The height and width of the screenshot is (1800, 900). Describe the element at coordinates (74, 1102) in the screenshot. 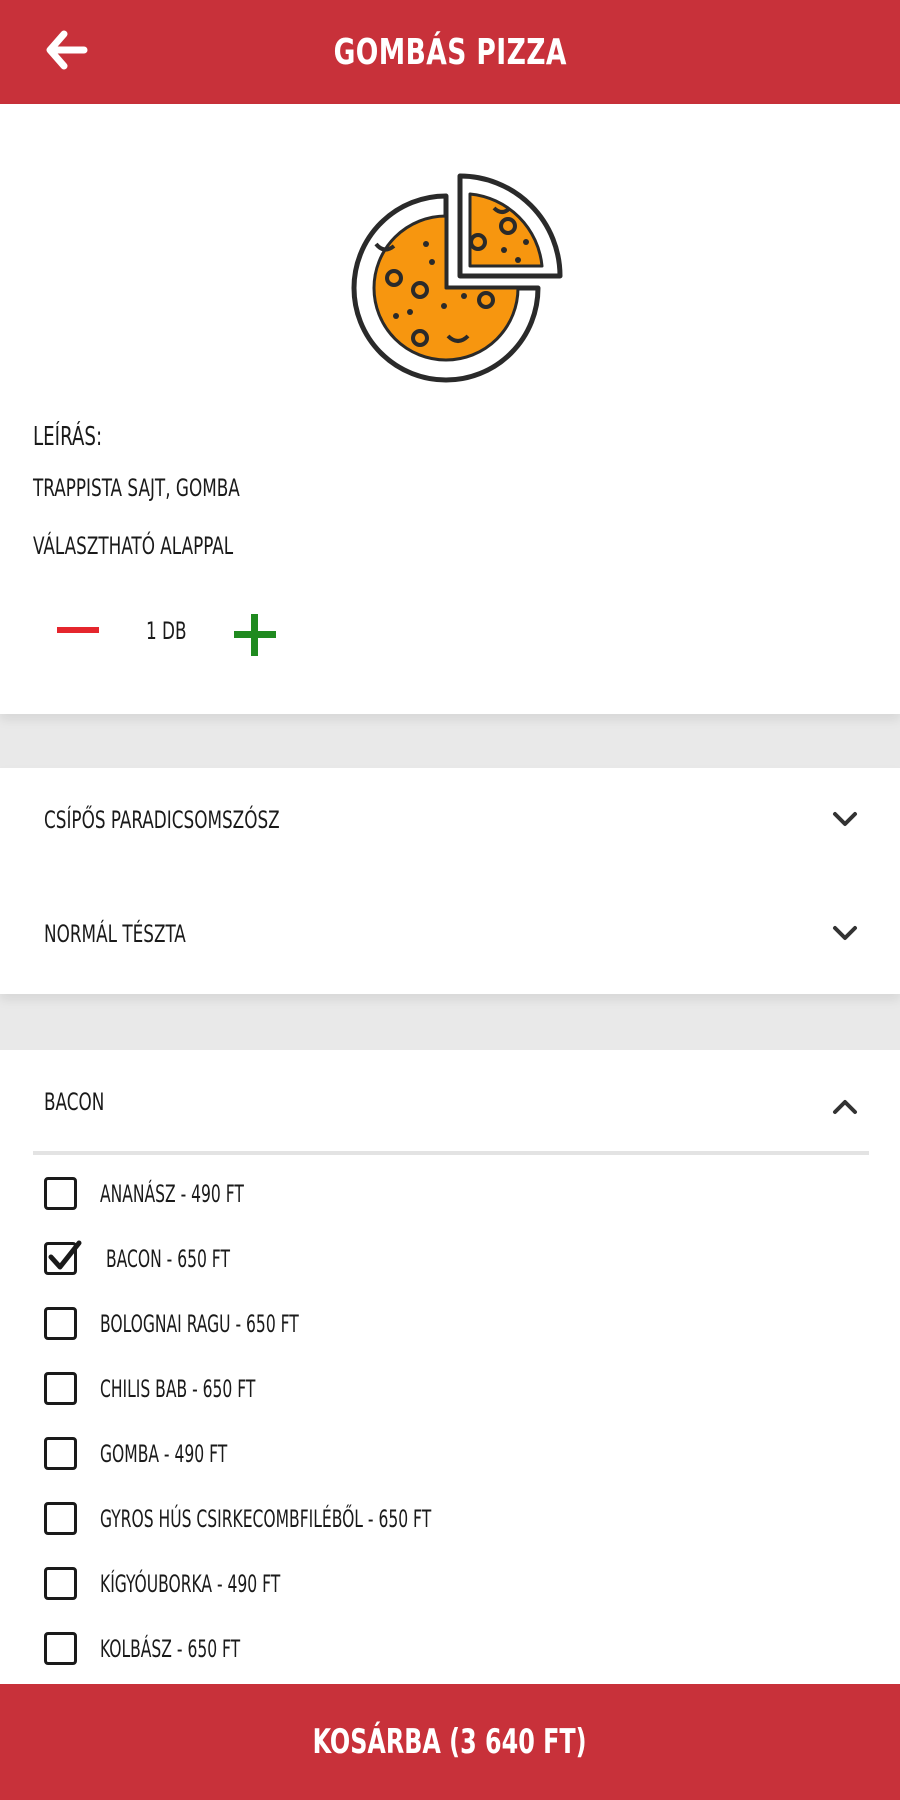

I see `extras-select-label: BACON` at that location.